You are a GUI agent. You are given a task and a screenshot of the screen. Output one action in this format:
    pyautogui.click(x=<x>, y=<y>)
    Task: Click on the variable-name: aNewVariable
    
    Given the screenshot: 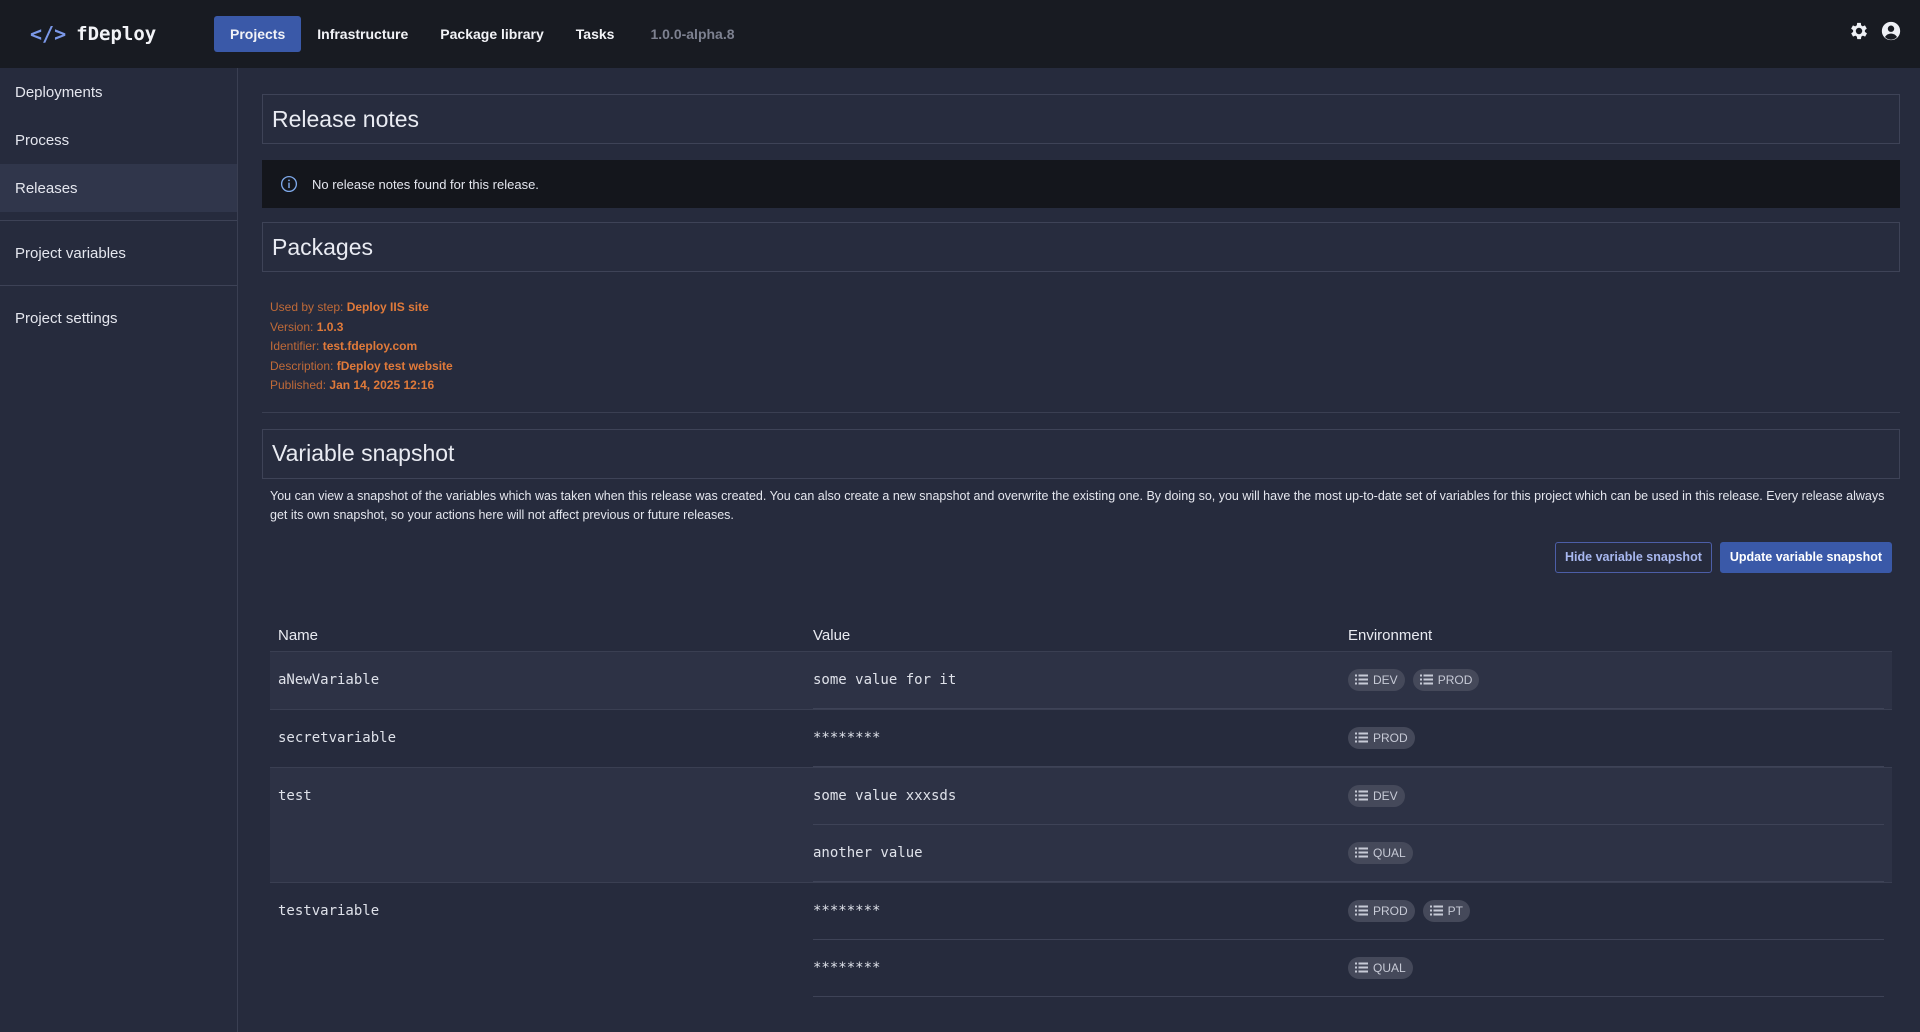 What is the action you would take?
    pyautogui.click(x=329, y=680)
    